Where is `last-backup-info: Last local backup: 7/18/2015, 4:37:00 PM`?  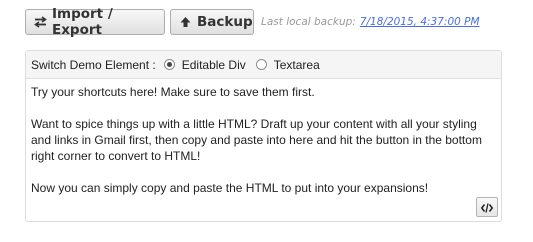
last-backup-info: Last local backup: 7/18/2015, 4:37:00 PM is located at coordinates (370, 22).